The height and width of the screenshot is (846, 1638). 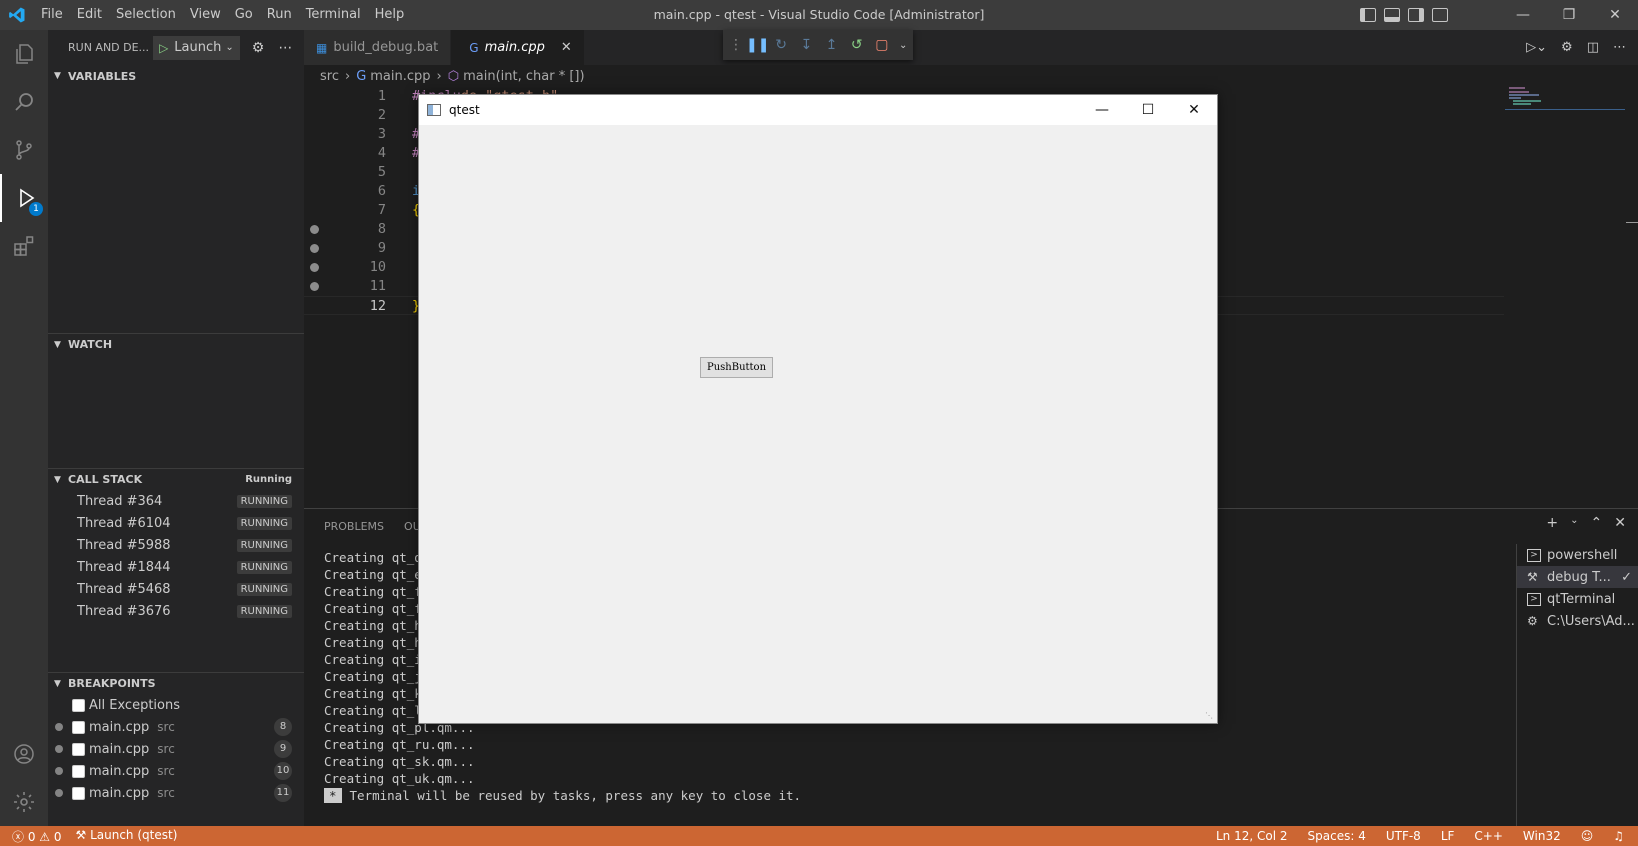 What do you see at coordinates (1577, 577) in the screenshot?
I see `terminal-item-debug: ⚒ debug T... ✓` at bounding box center [1577, 577].